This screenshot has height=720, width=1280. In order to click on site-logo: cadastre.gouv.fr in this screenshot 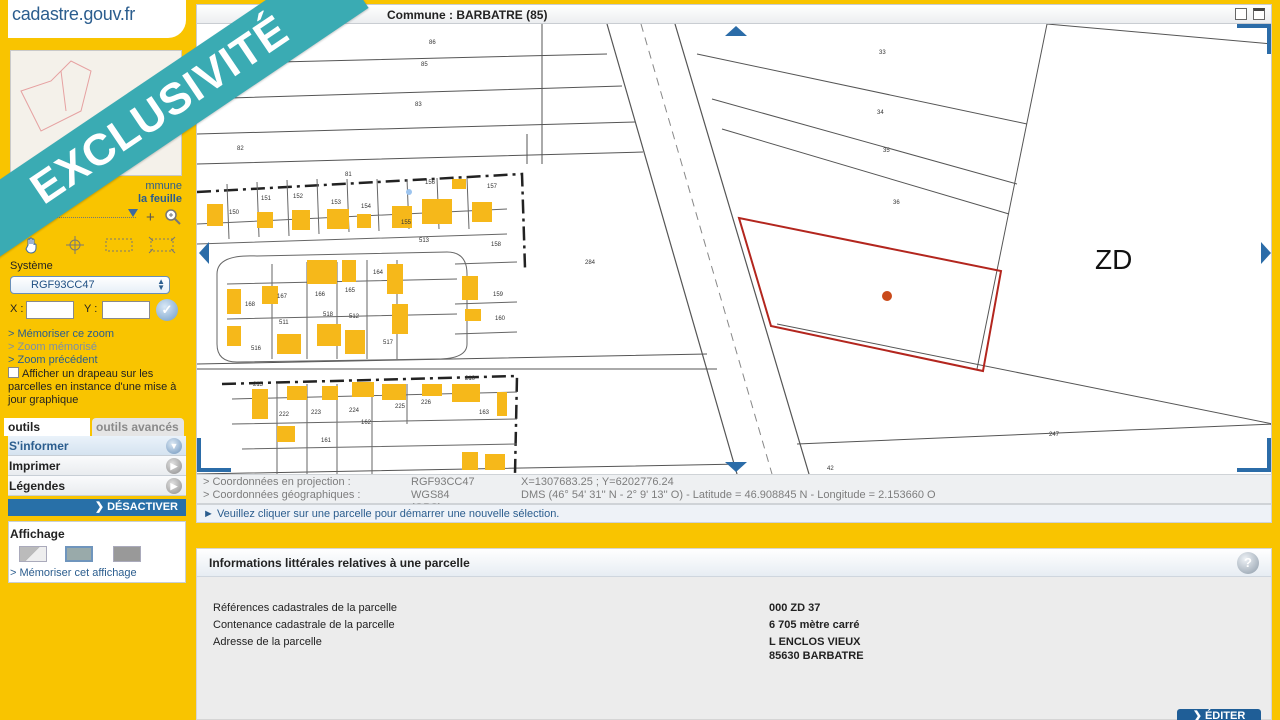, I will do `click(97, 19)`.